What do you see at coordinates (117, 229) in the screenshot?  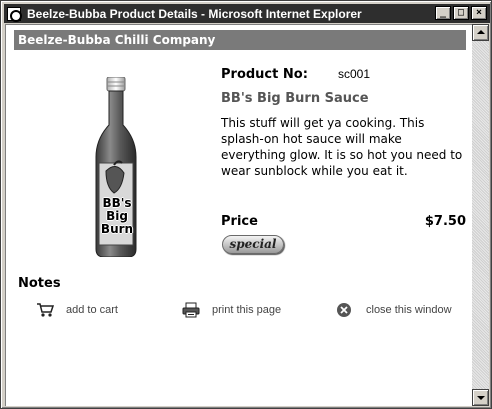 I see `bottle-label-line: Burn` at bounding box center [117, 229].